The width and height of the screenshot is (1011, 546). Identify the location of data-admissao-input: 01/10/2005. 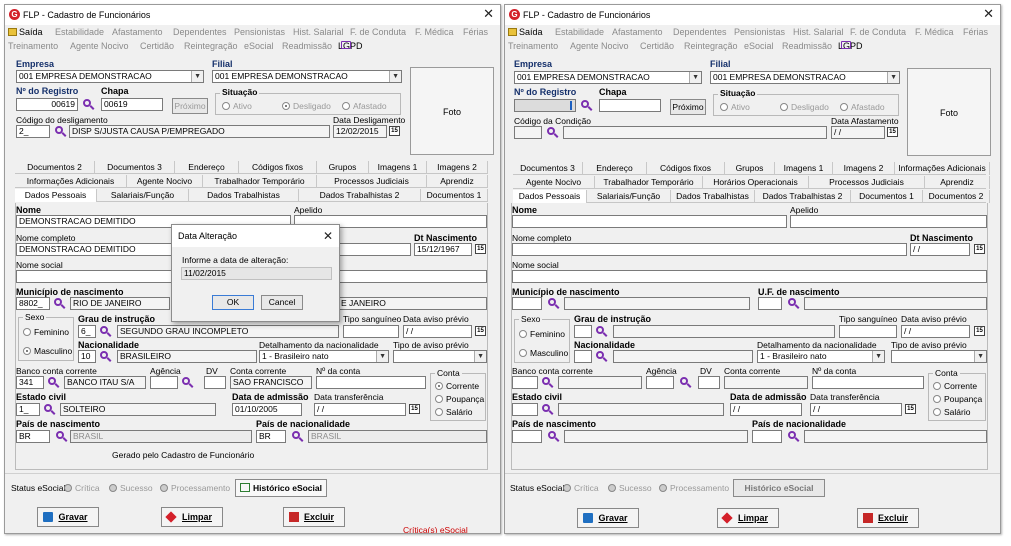
(267, 409).